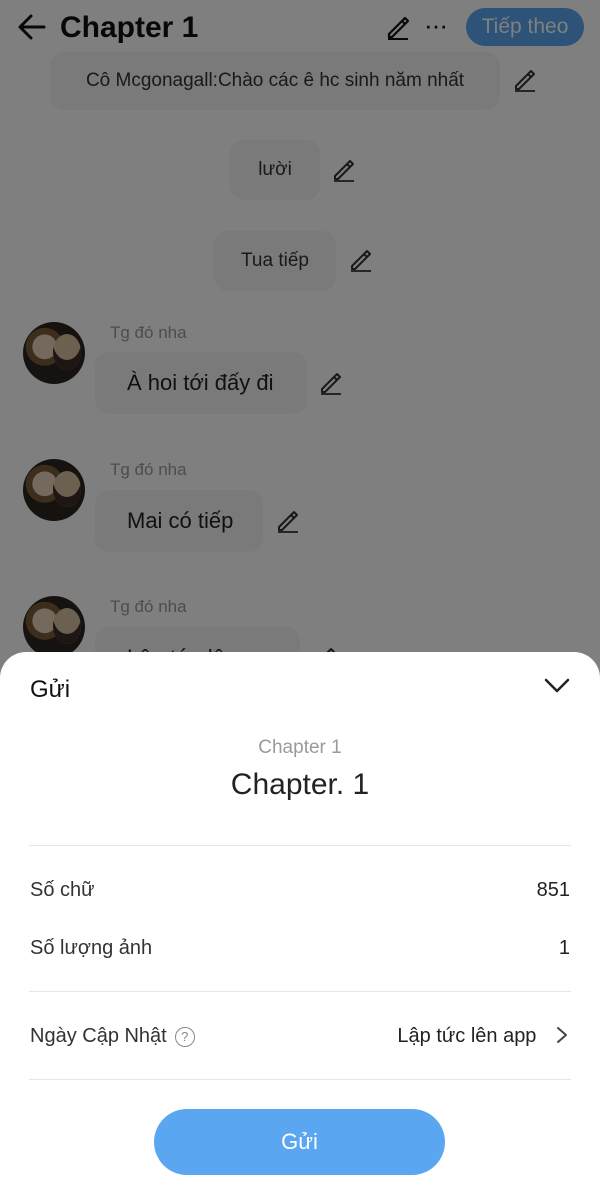 Image resolution: width=600 pixels, height=1181 pixels. Describe the element at coordinates (184, 1037) in the screenshot. I see `help-icon: ?` at that location.